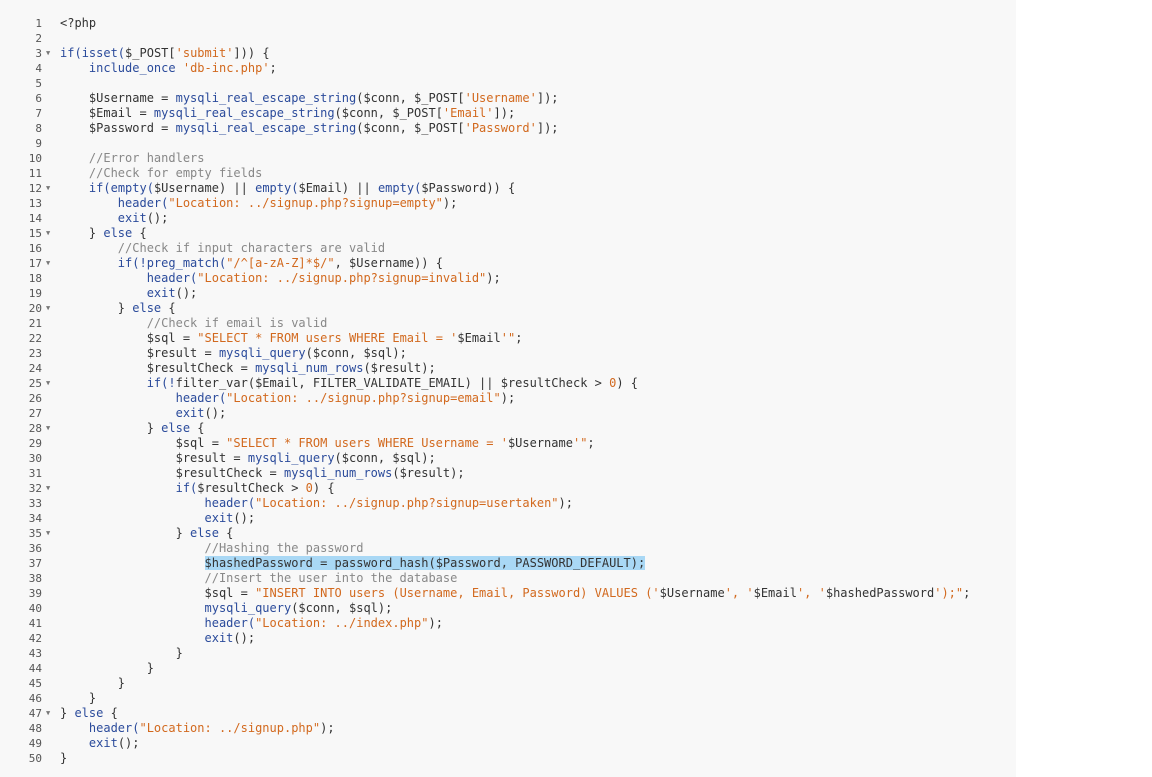 This screenshot has width=1152, height=777. What do you see at coordinates (508, 518) in the screenshot?
I see `code-line: 34 exit();` at bounding box center [508, 518].